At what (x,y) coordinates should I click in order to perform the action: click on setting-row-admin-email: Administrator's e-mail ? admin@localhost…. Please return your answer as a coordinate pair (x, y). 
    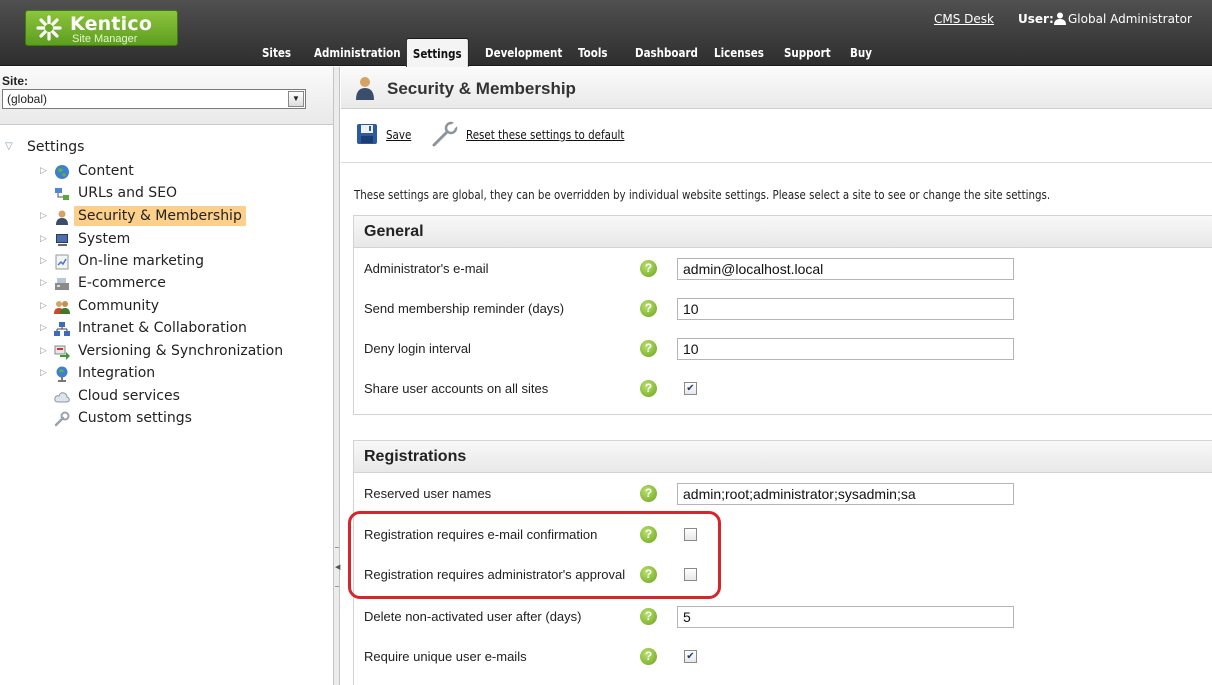
    Looking at the image, I should click on (783, 269).